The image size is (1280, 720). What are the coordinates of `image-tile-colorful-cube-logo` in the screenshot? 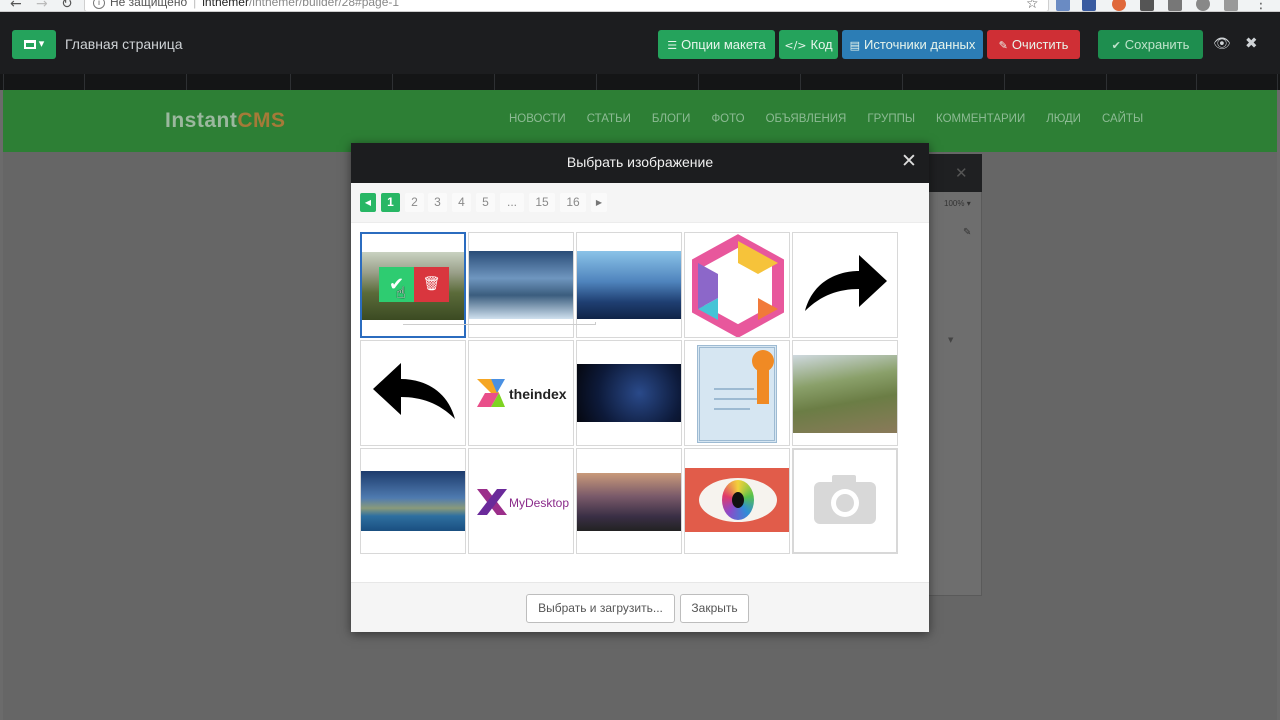 It's located at (737, 285).